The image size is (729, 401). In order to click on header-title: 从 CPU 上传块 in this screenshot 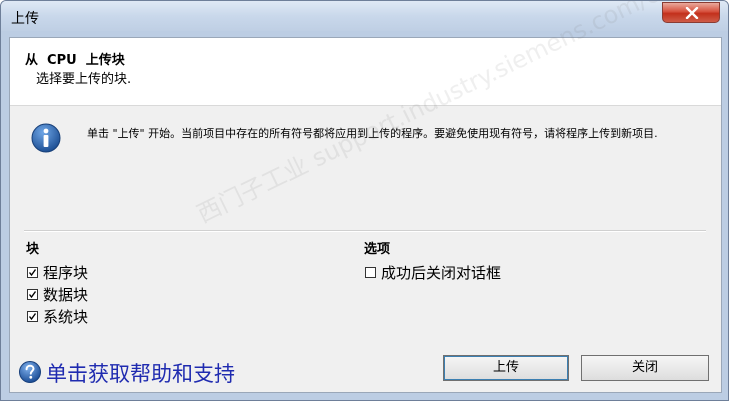, I will do `click(75, 60)`.